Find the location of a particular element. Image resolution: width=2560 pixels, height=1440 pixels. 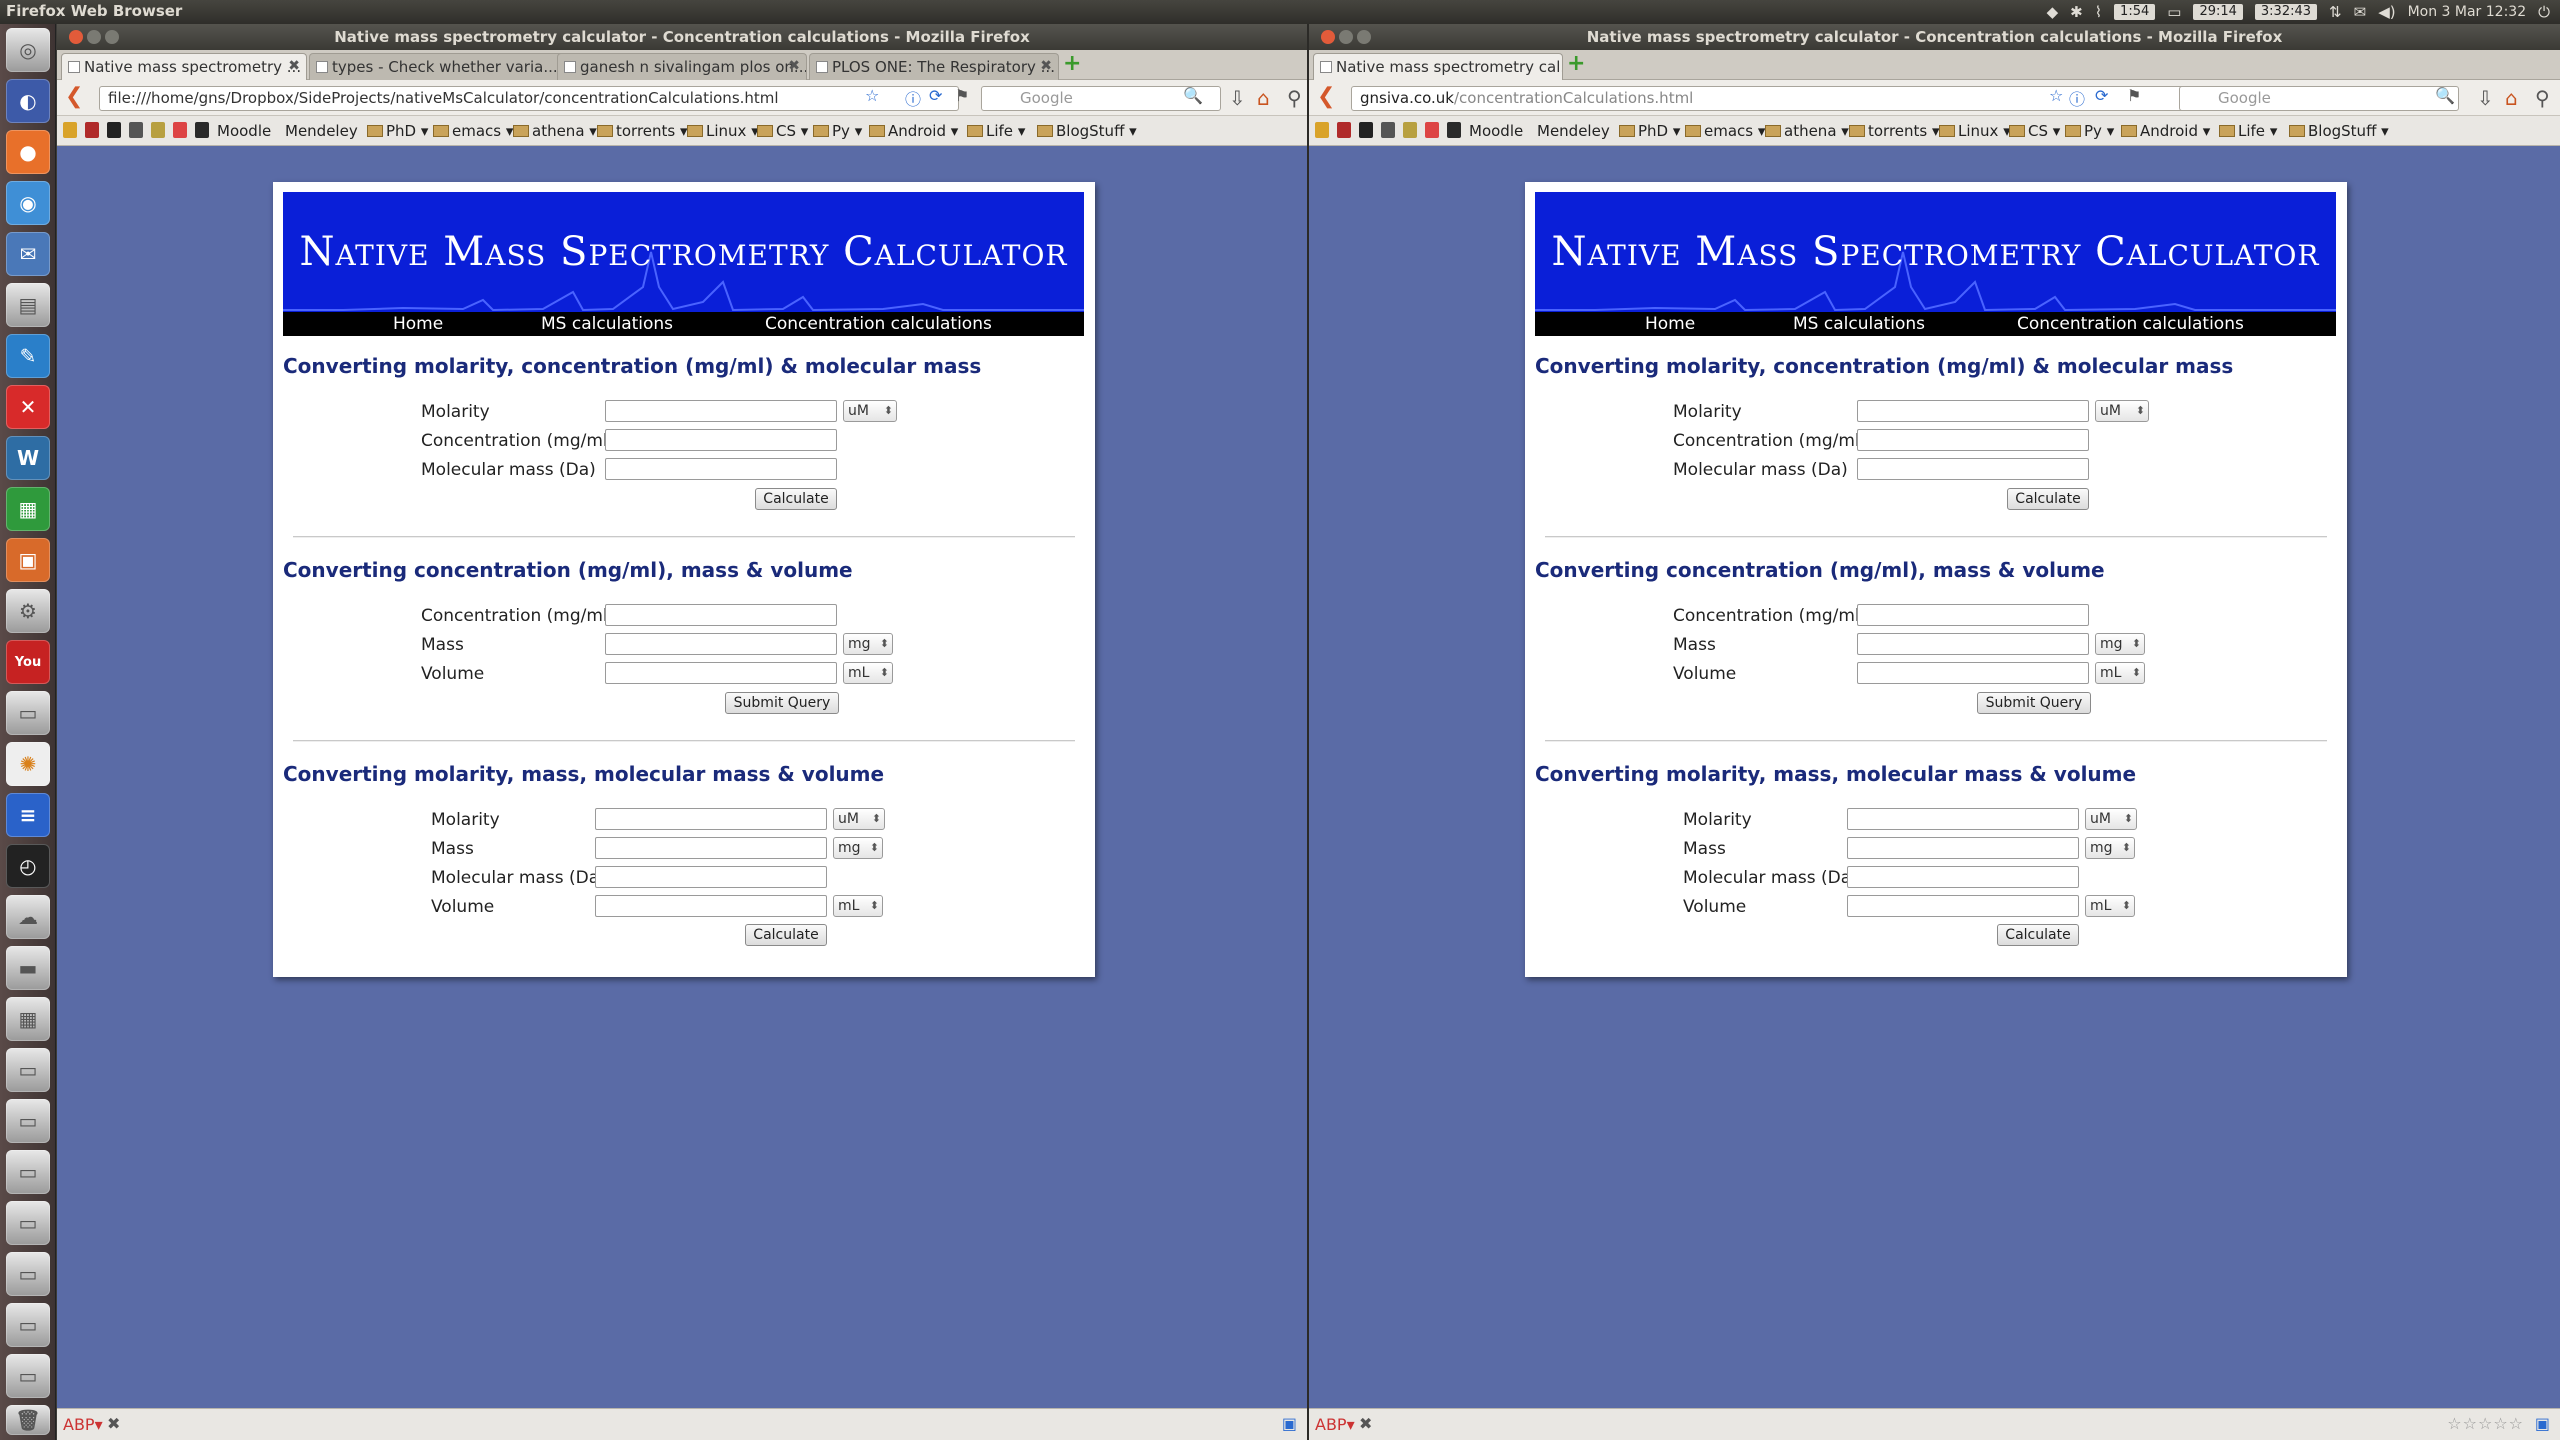

clock-icon: ◴ is located at coordinates (28, 866).